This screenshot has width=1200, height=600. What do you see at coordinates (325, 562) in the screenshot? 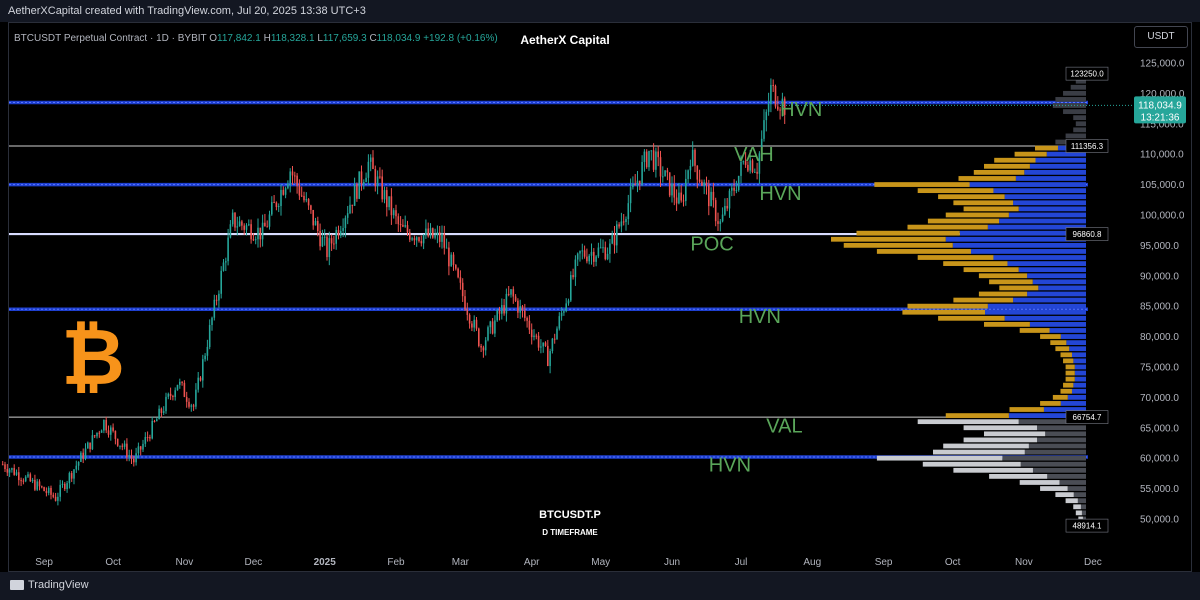
I see `x-tick-label: 2025` at bounding box center [325, 562].